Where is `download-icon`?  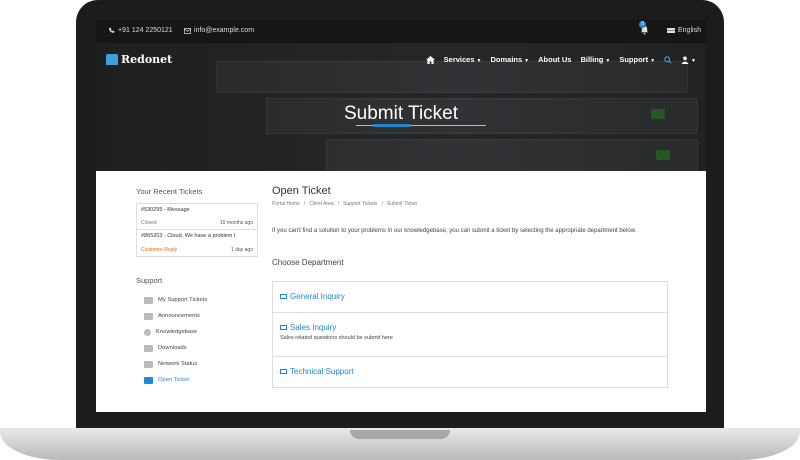 download-icon is located at coordinates (148, 348).